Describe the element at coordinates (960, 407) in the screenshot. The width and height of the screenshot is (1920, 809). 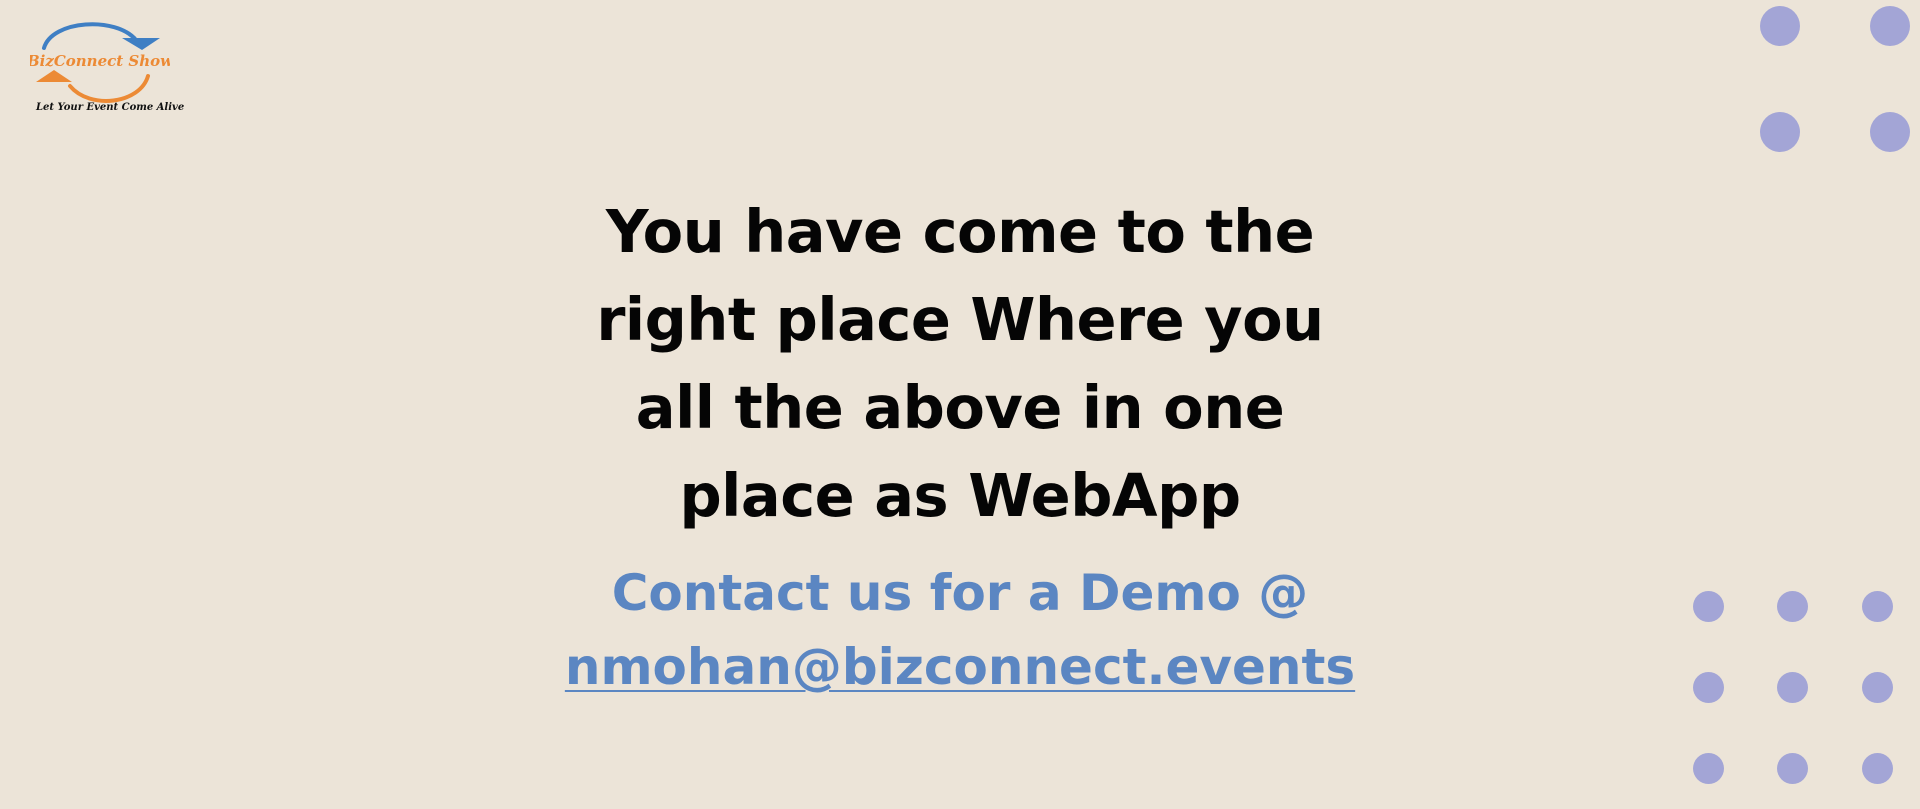
I see `headline-line-3: all the above in one` at that location.